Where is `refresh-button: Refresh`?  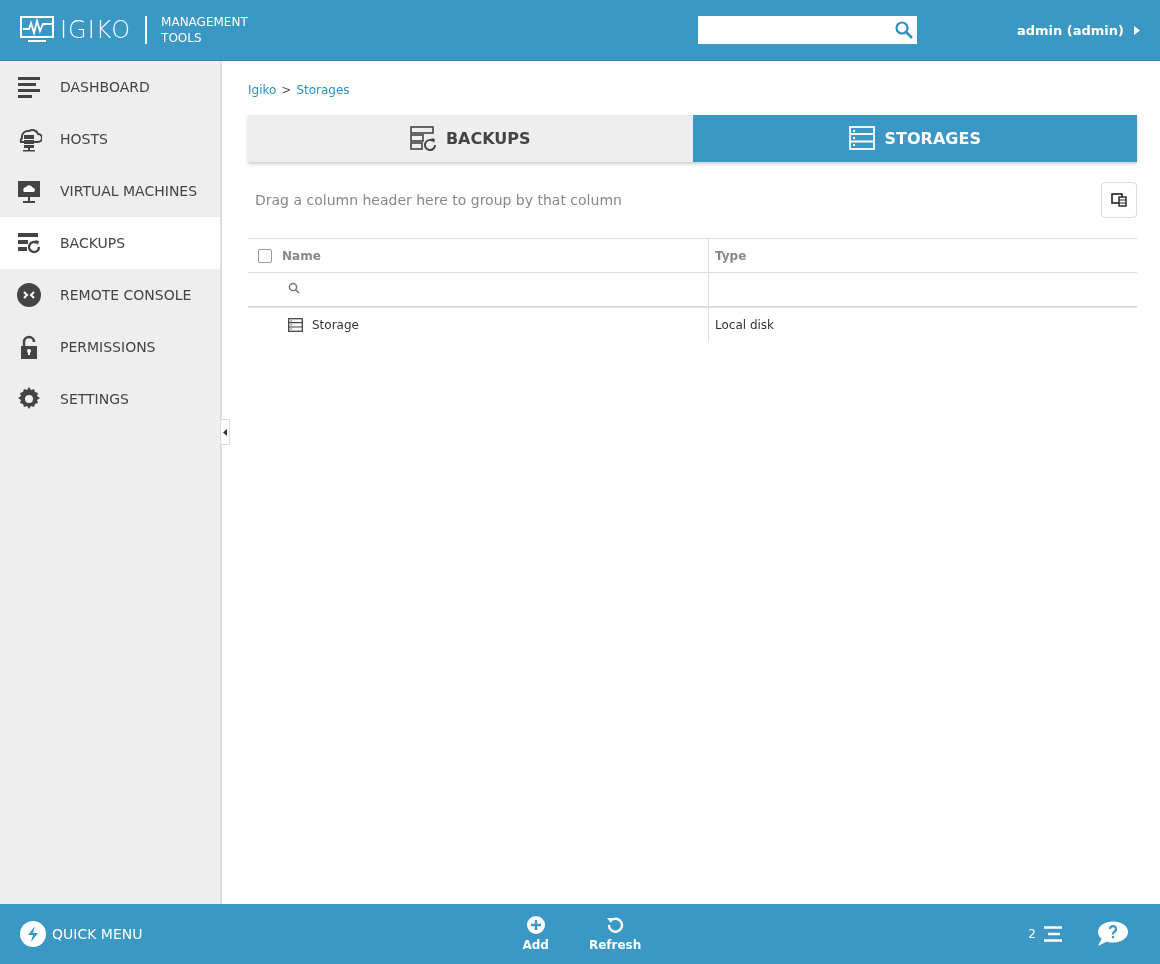
refresh-button: Refresh is located at coordinates (615, 934).